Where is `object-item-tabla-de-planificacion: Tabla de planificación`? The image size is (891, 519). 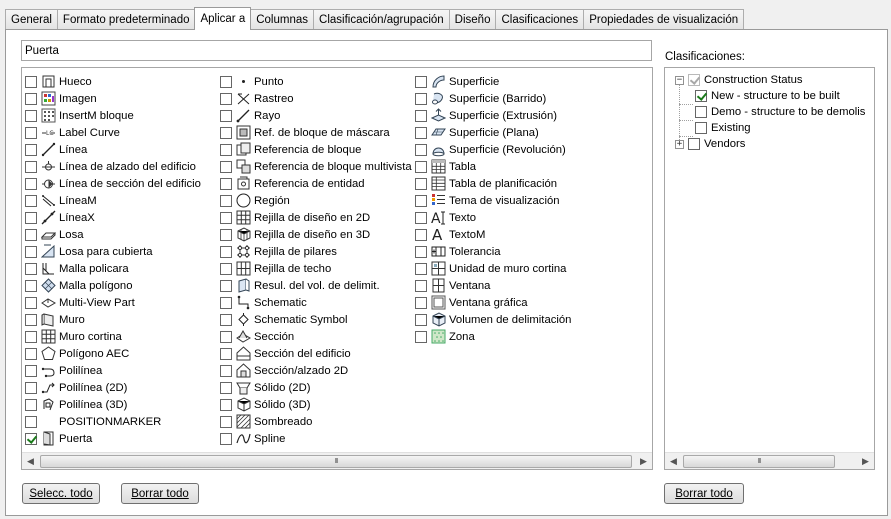 object-item-tabla-de-planificacion: Tabla de planificación is located at coordinates (493, 183).